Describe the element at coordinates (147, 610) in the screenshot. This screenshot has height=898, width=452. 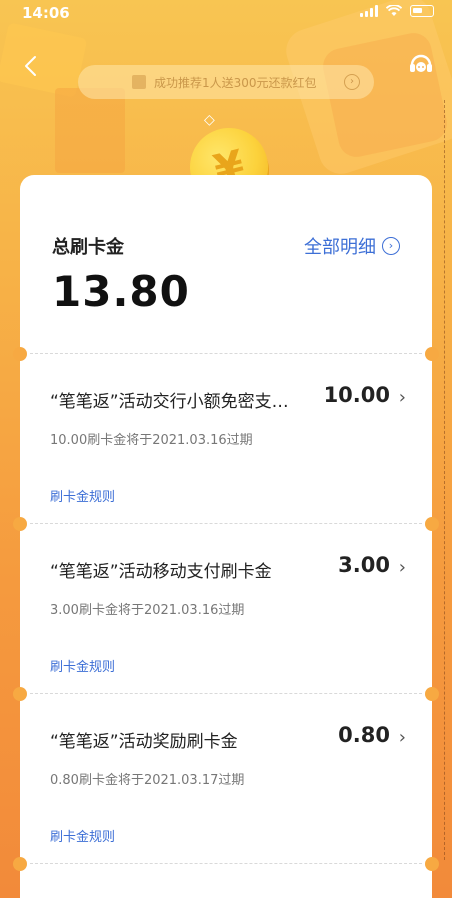
I see `item-expiry: 3.00刷卡金将于2021.03.16过期` at that location.